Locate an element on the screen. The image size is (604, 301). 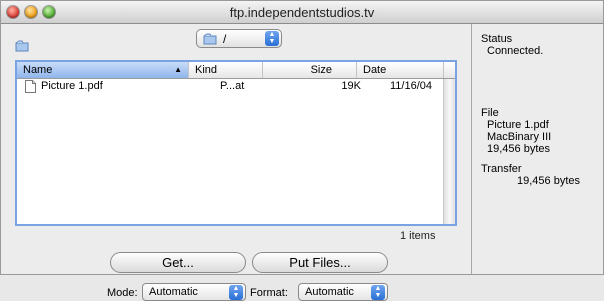
sort-arrow-icon: ▲ is located at coordinates (178, 69).